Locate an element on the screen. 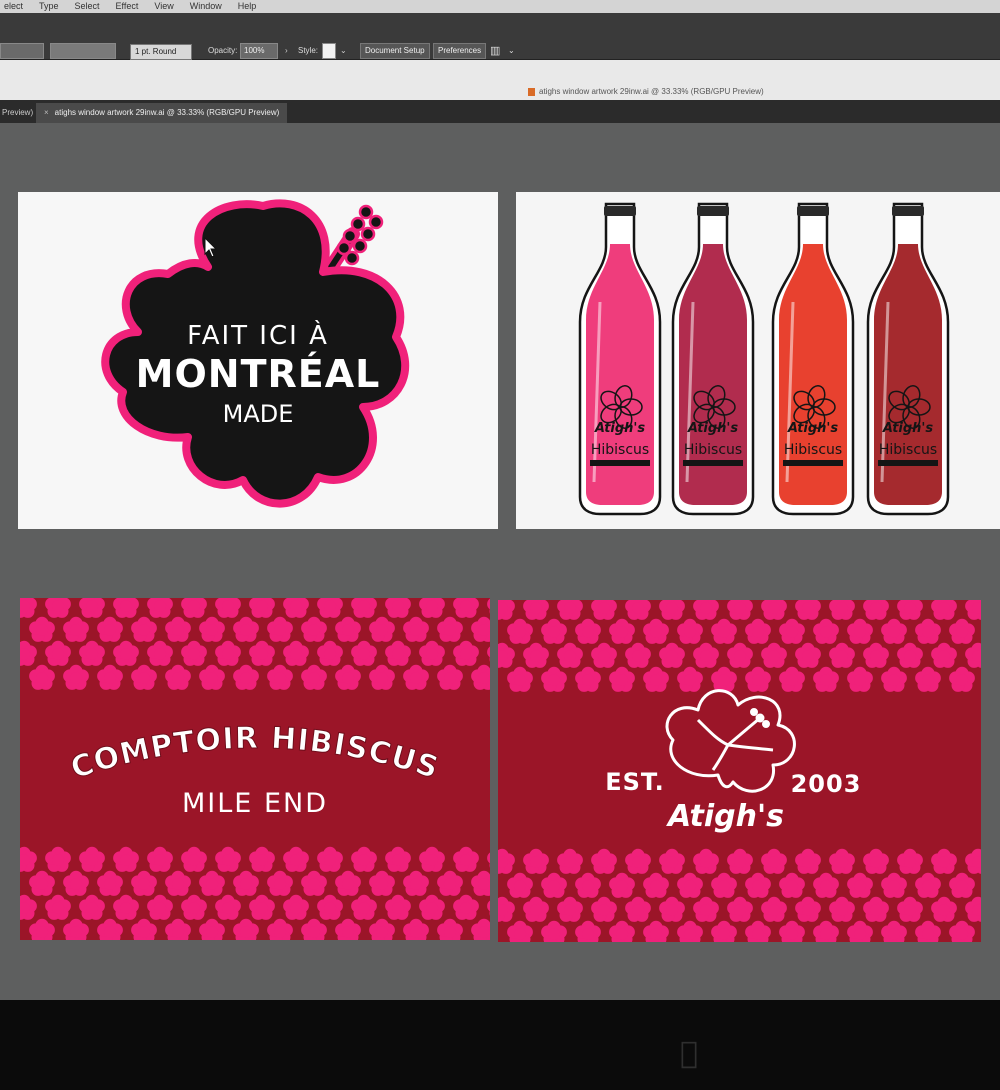  menu-item-select: Select is located at coordinates (87, 6).